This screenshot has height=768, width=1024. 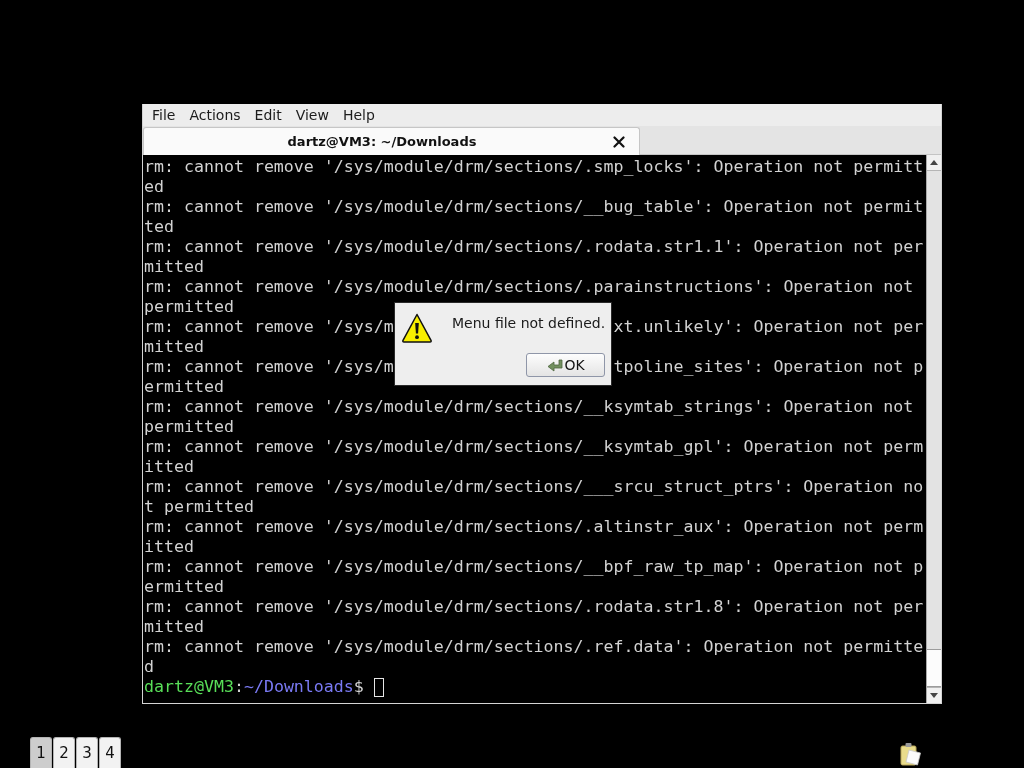 I want to click on terminal-line: rm: cannot remove '/sys/module/drm/sections/__ksymtab_strings': Operation not, so click(x=529, y=407).